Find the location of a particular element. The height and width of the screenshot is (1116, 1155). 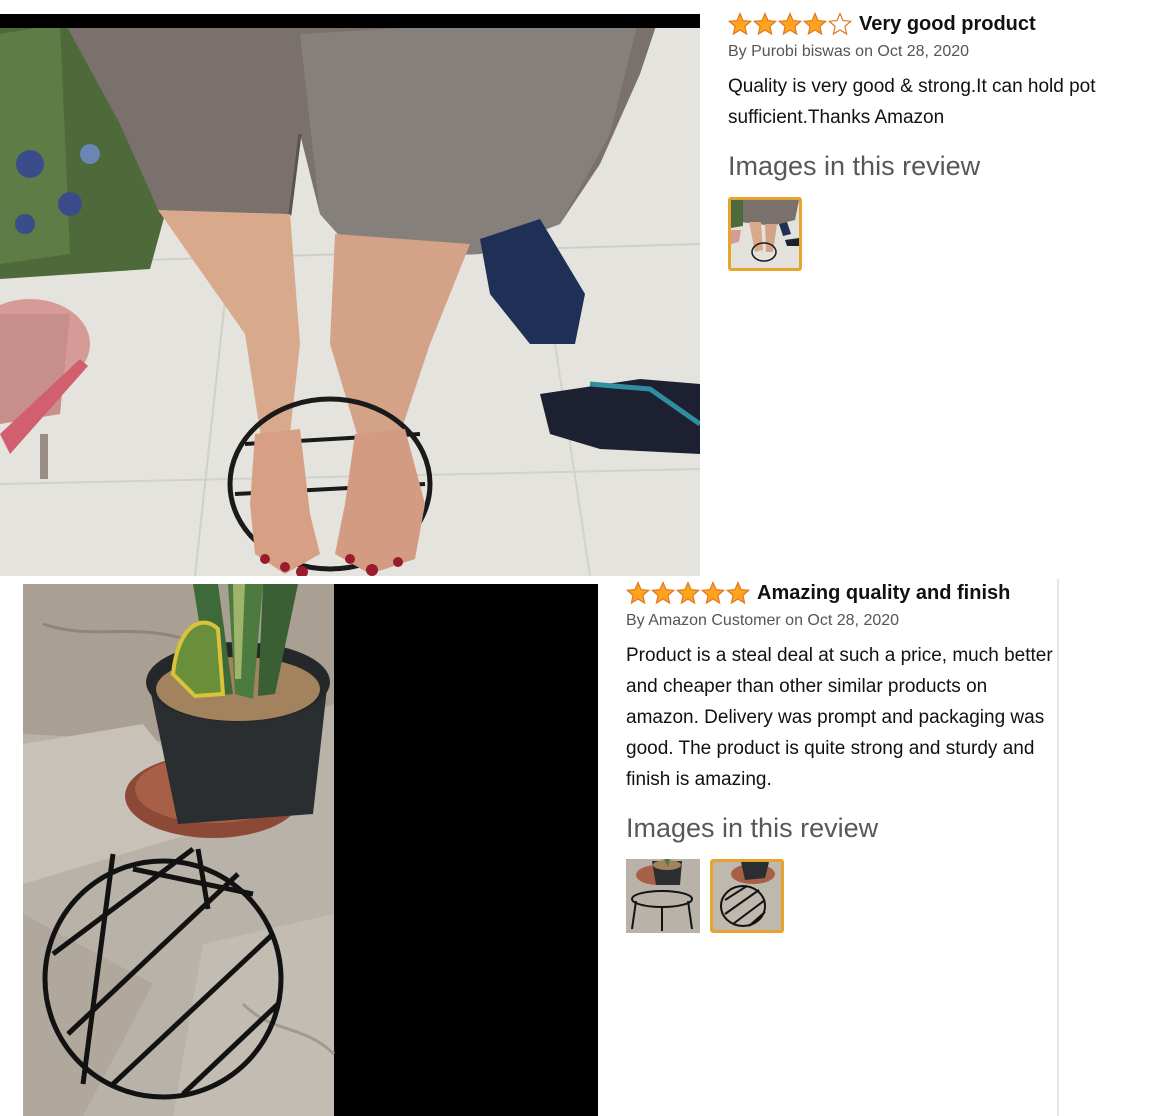

pot-and-stand-thumbnail is located at coordinates (663, 896).